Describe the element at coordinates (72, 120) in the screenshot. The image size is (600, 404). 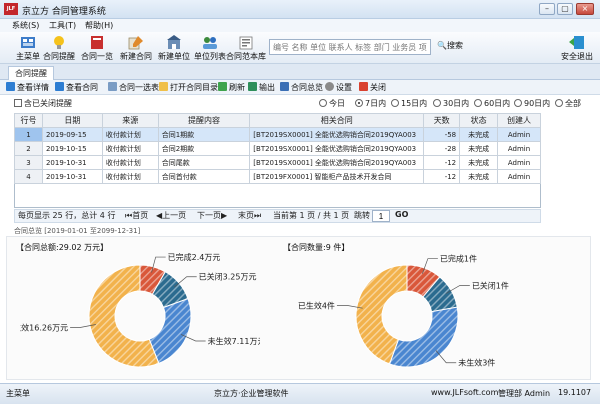
I see `col-header-date: 日期` at that location.